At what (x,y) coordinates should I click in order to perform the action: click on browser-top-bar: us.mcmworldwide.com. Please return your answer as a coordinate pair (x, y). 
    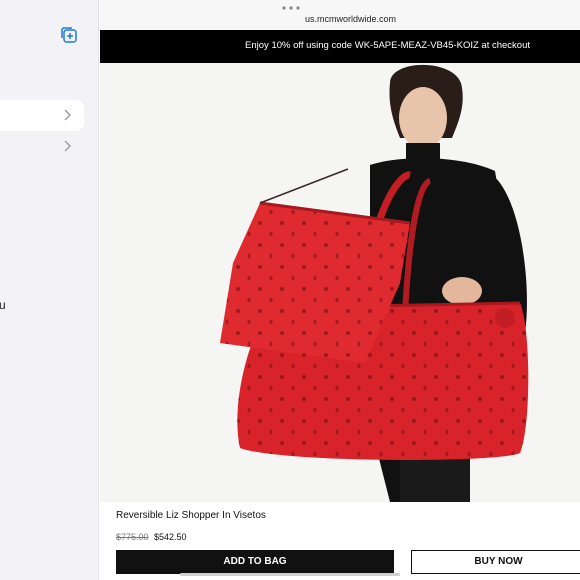
    Looking at the image, I should click on (340, 15).